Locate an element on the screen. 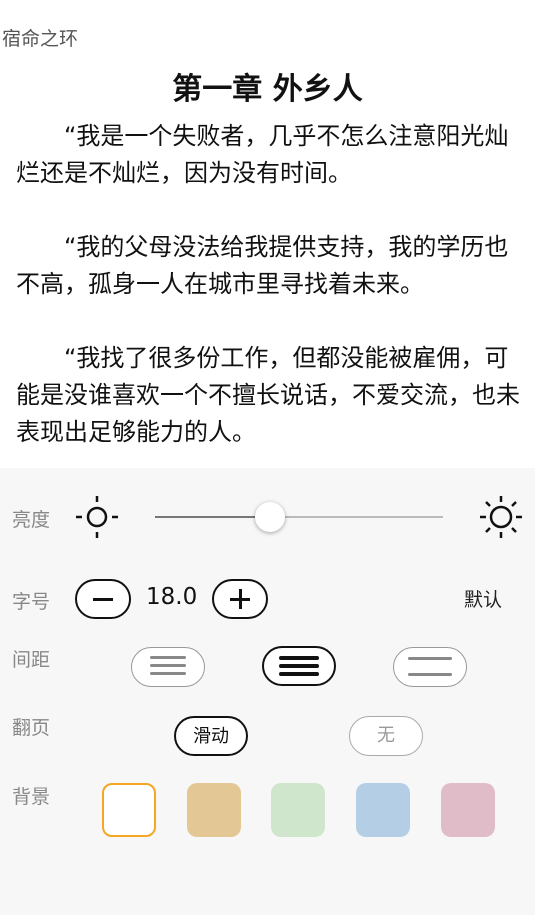 Image resolution: width=535 pixels, height=915 pixels. chapter-title: 第一章 外乡人 is located at coordinates (267, 89).